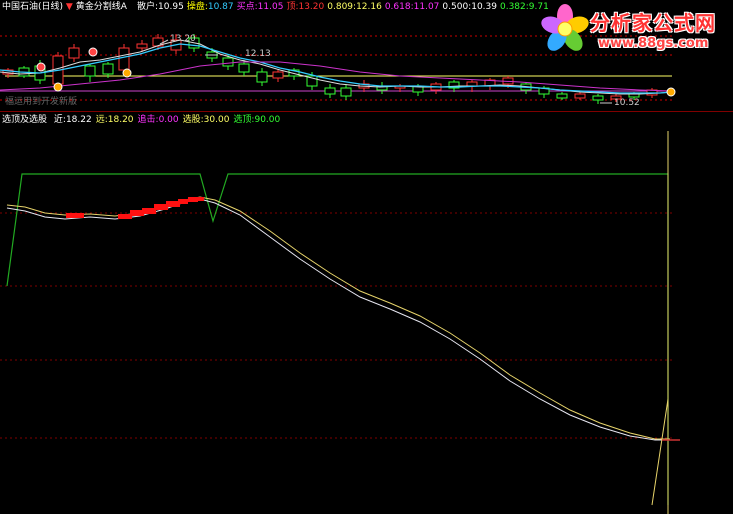  Describe the element at coordinates (193, 120) in the screenshot. I see `sub-indicator-label: 选股:` at that location.